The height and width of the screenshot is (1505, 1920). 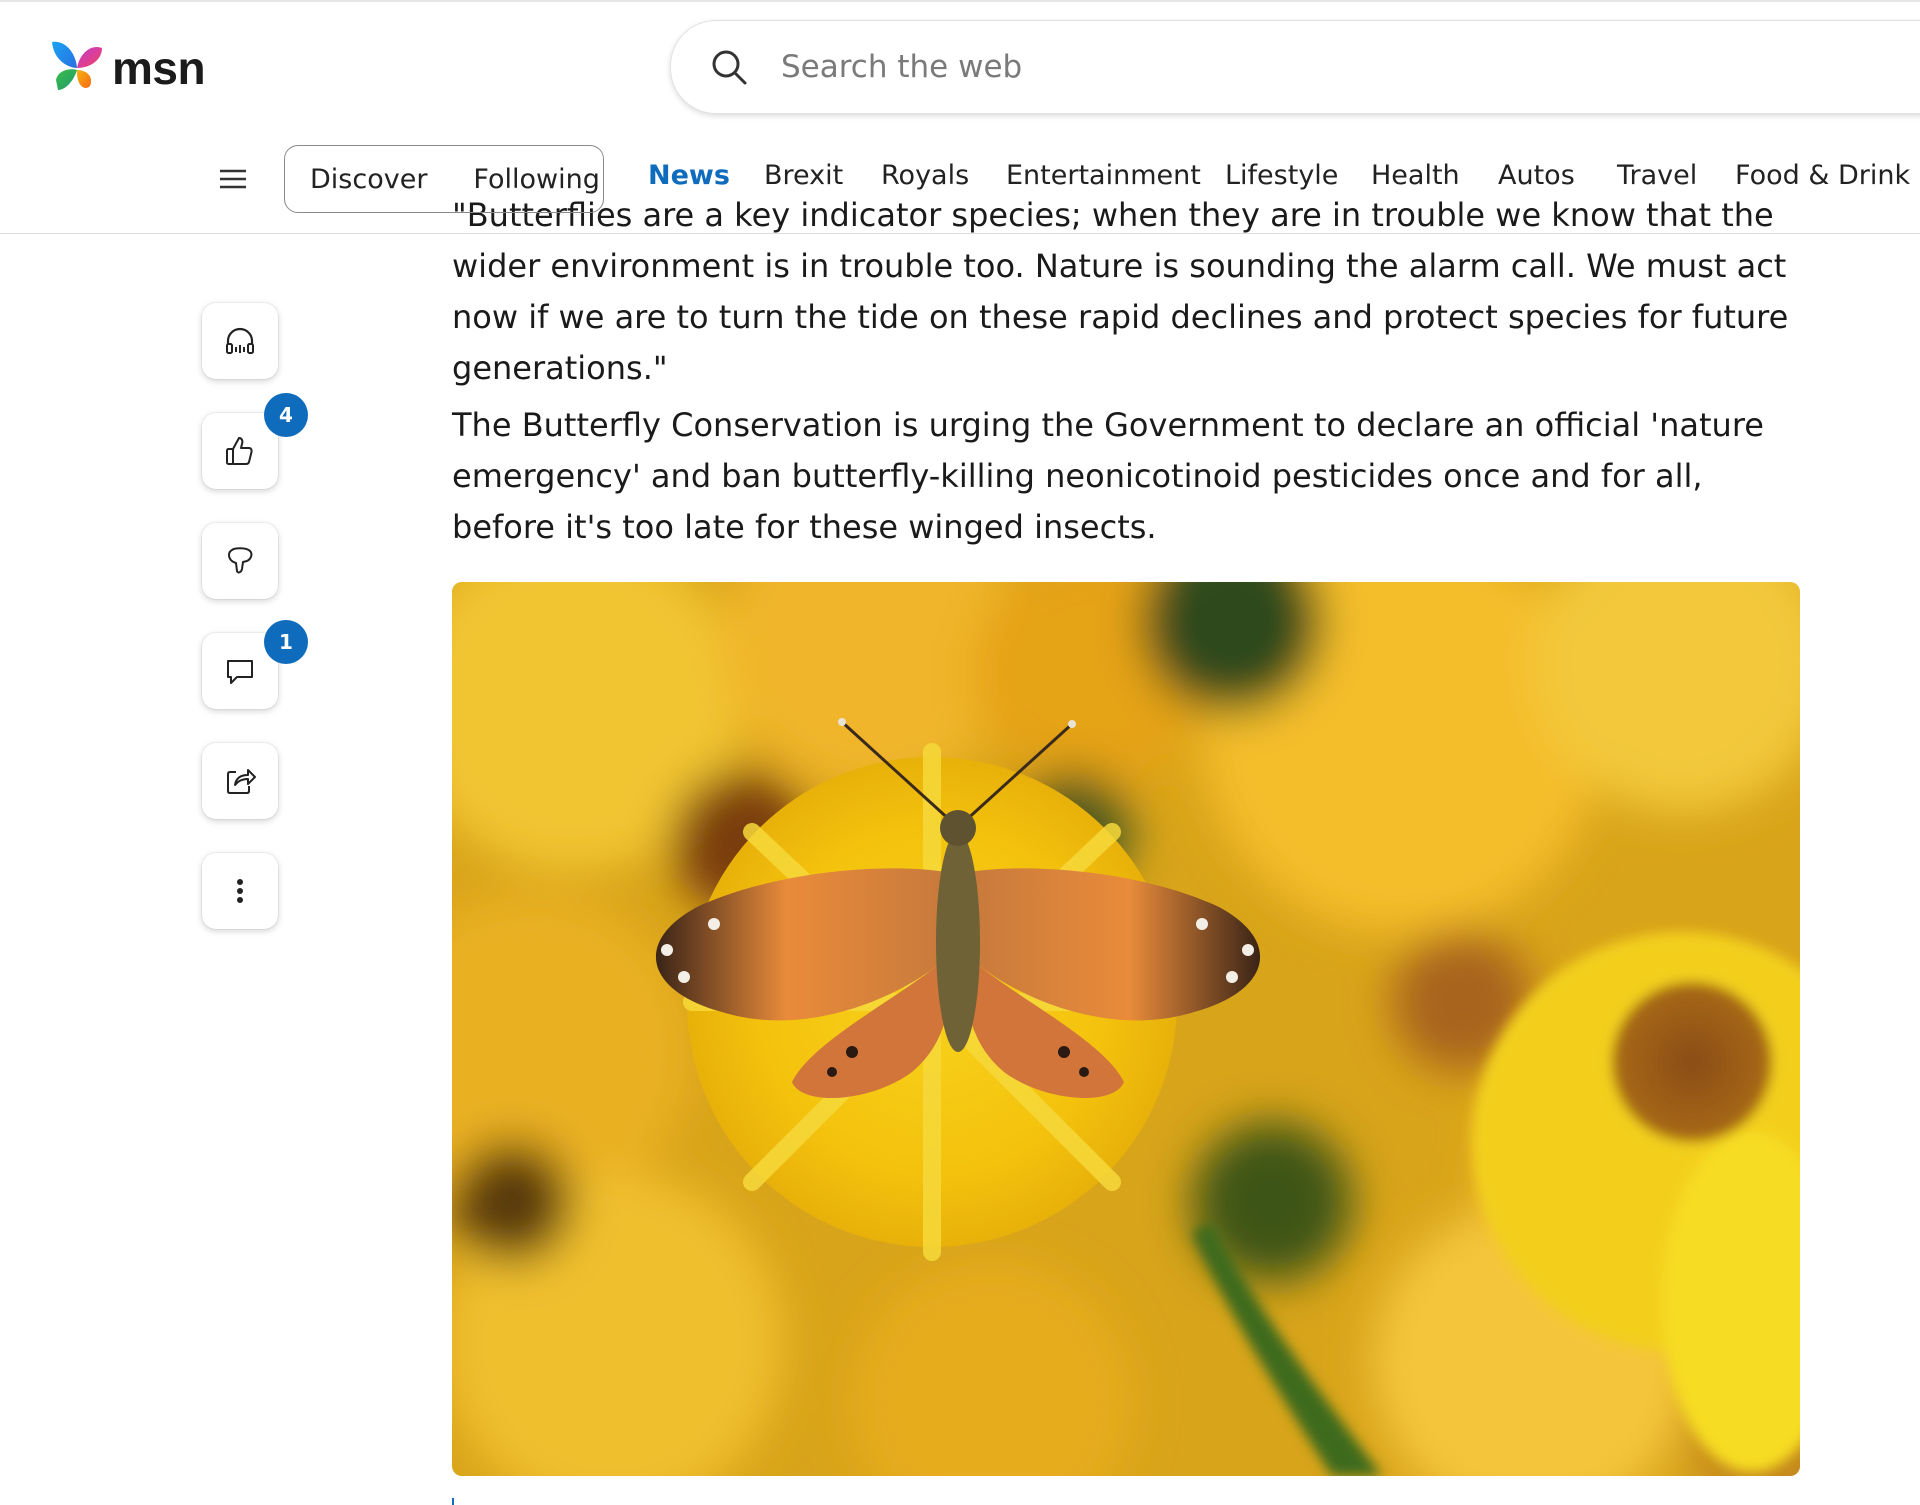 I want to click on comment-icon, so click(x=240, y=672).